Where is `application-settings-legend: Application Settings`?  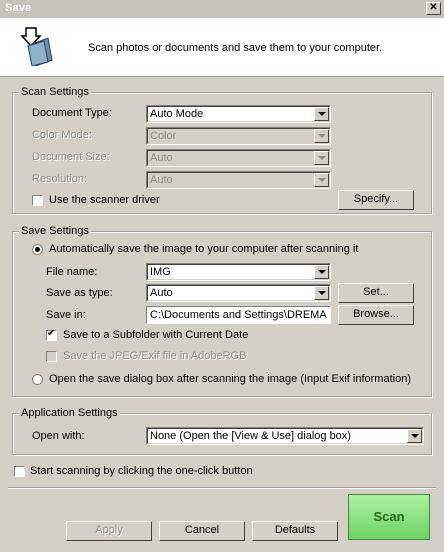 application-settings-legend: Application Settings is located at coordinates (69, 413).